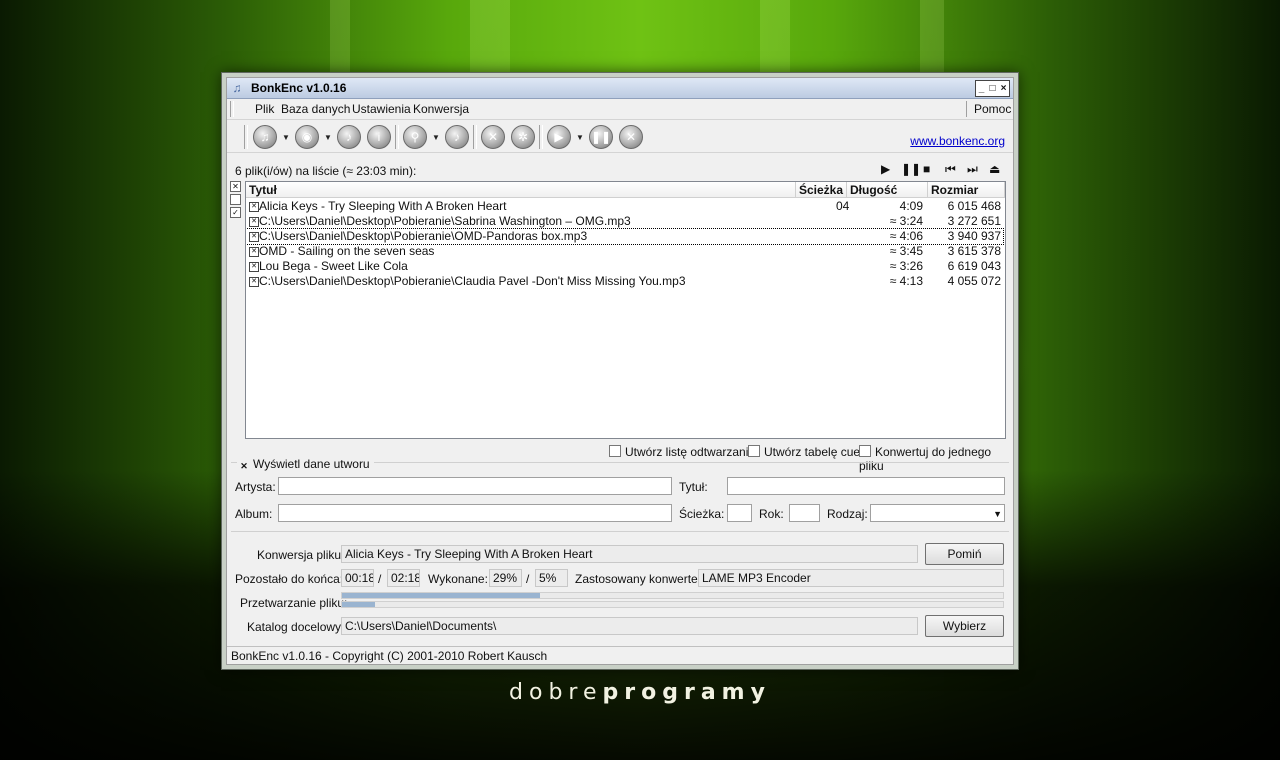  What do you see at coordinates (328, 137) in the screenshot?
I see `add-cd-dropdown-icon: ▼` at bounding box center [328, 137].